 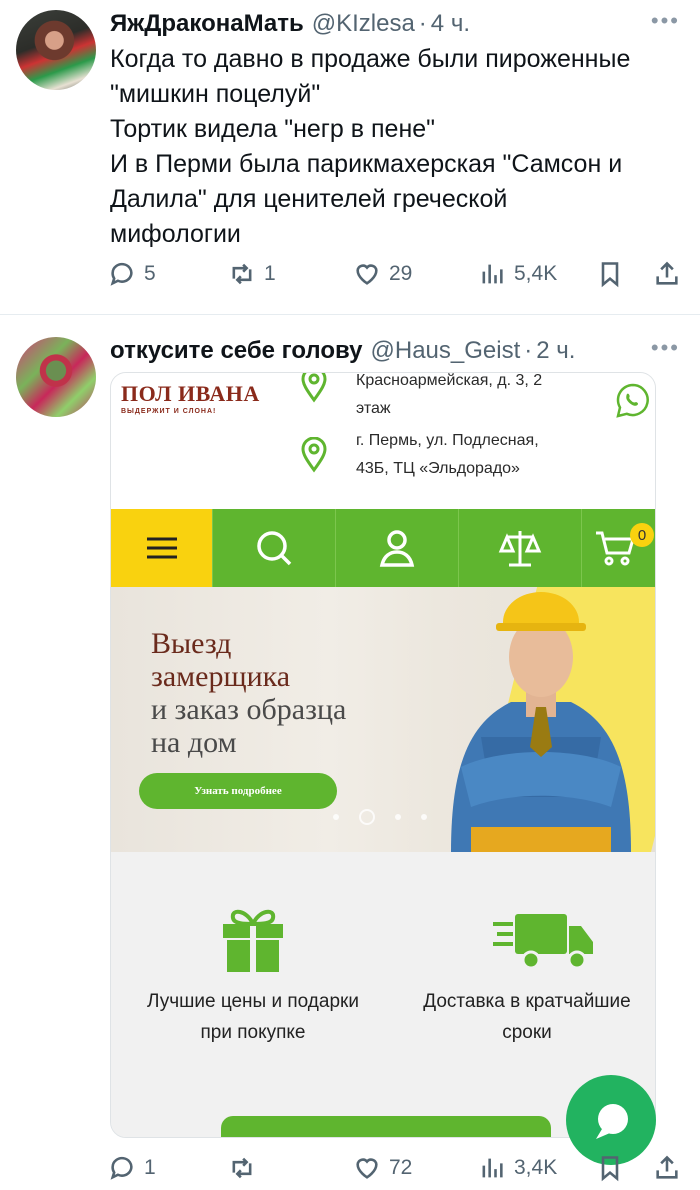 I want to click on address-1-line-2: этаж, so click(x=373, y=408).